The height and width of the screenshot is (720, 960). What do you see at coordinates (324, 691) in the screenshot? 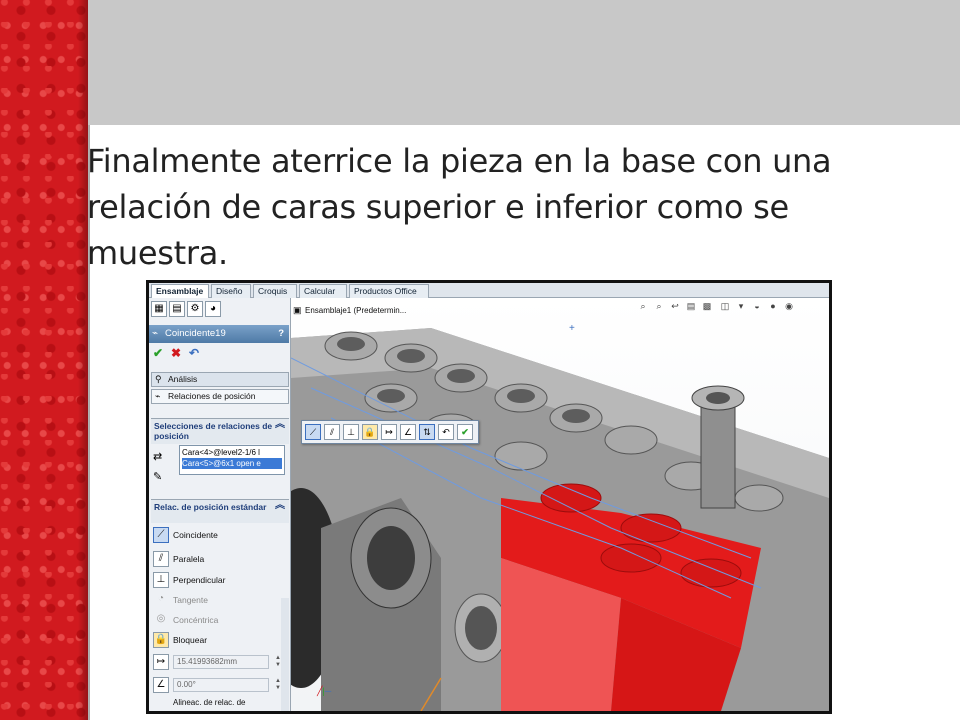
I see `triad-axes-icon: ╱|─` at bounding box center [324, 691].